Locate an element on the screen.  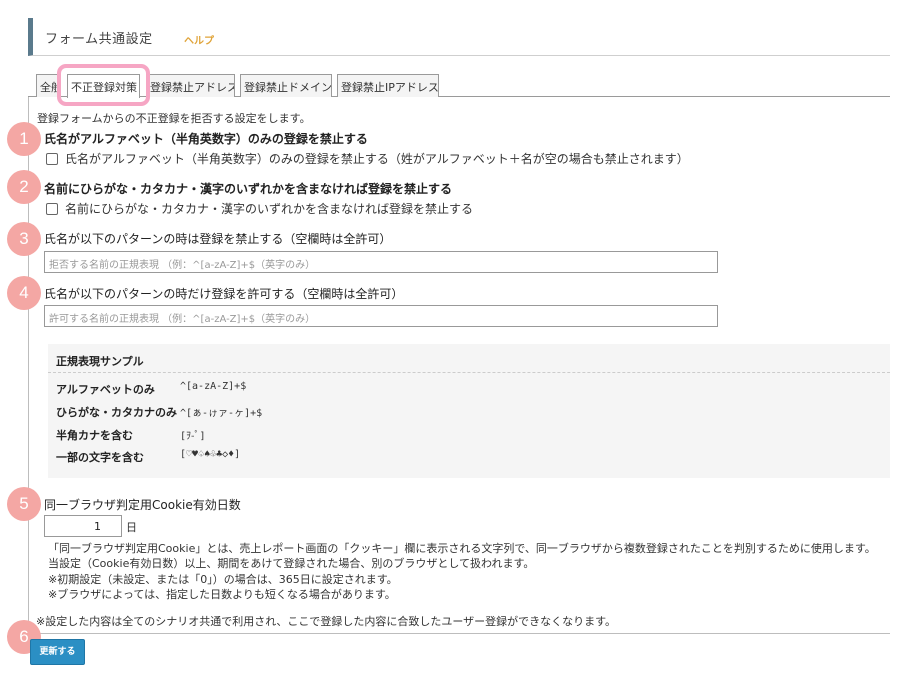
kana-kanji-required-checkbox is located at coordinates (52, 208).